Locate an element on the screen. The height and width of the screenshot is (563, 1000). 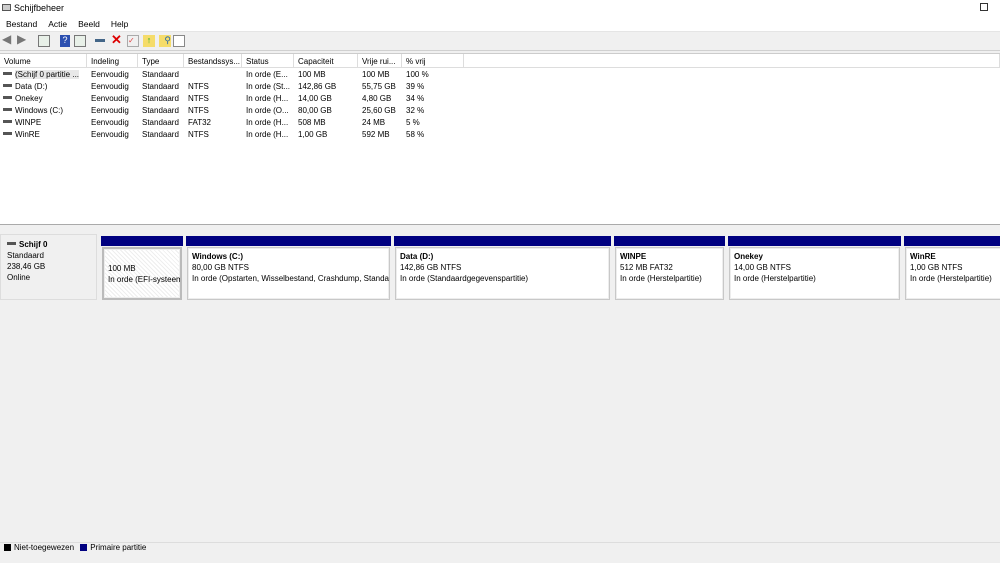
partition-name: WINPE is located at coordinates (633, 256).